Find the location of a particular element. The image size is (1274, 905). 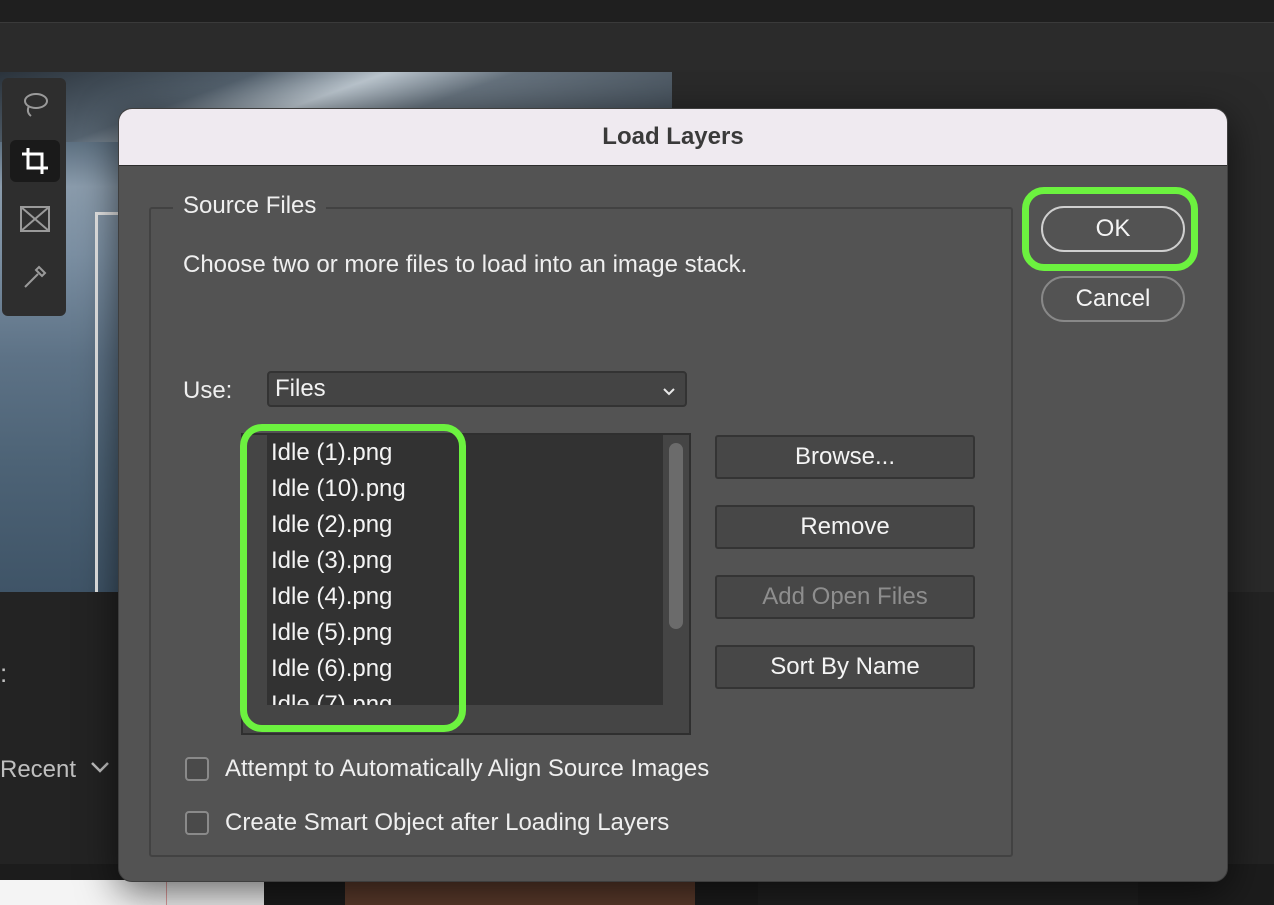

source-files-legend: Source Files is located at coordinates (250, 206).